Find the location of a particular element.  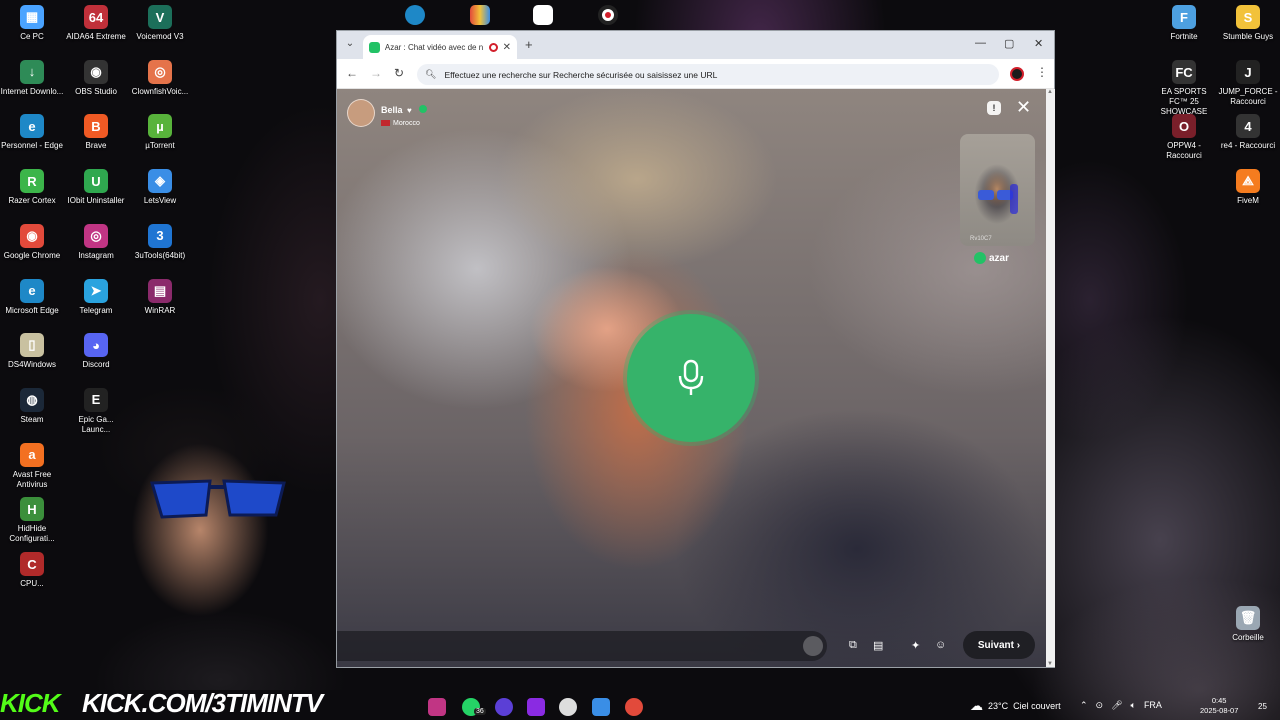

emoji-icon: ☺ is located at coordinates (940, 645).